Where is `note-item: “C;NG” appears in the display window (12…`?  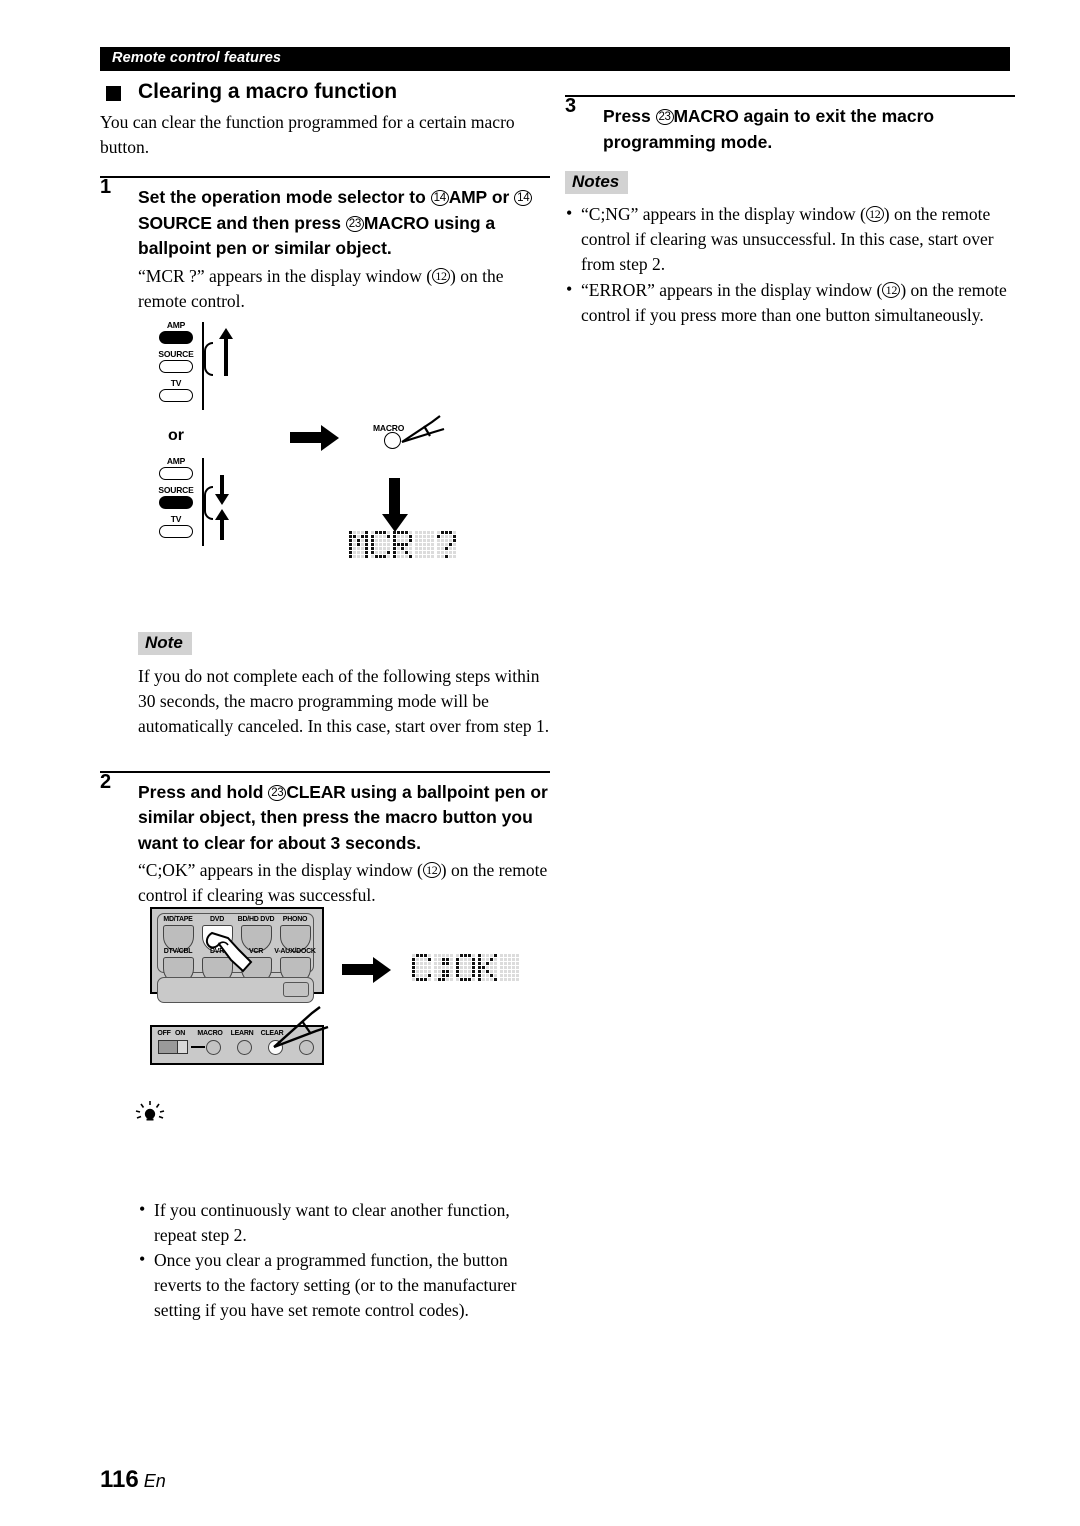
note-item: “C;NG” appears in the display window (12… is located at coordinates (790, 239).